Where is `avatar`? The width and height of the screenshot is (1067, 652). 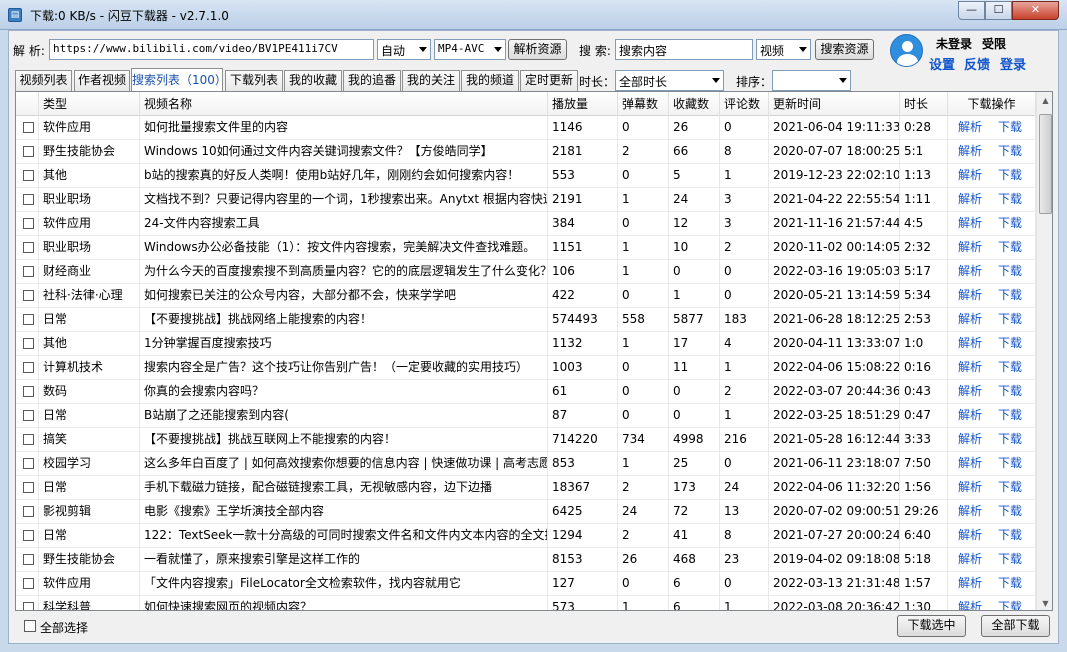
avatar is located at coordinates (906, 50).